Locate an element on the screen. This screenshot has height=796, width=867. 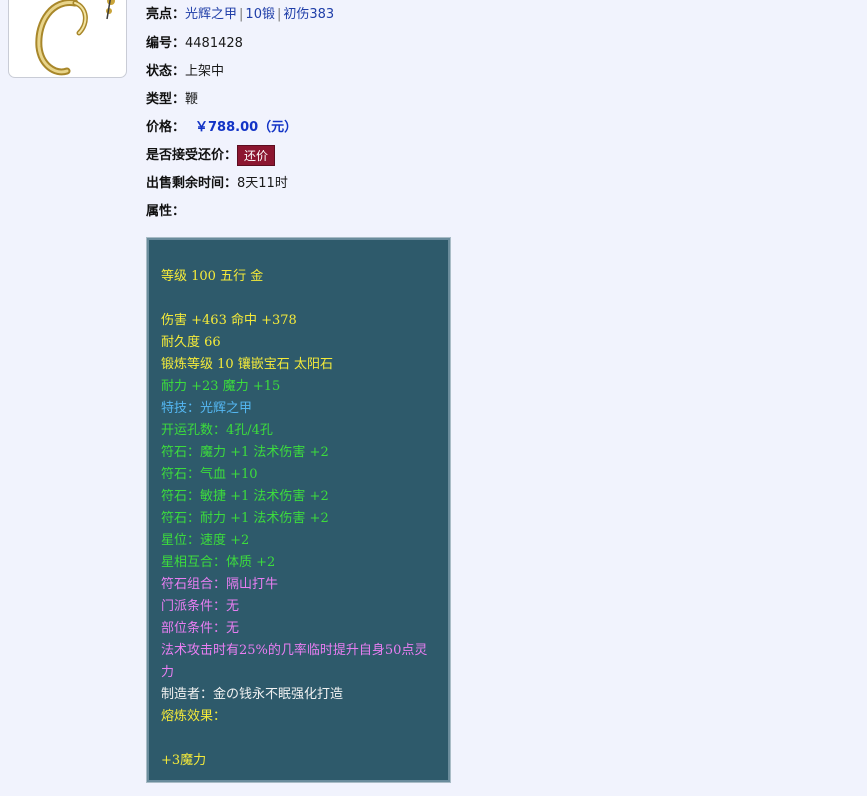
attr-school-req: 门派条件：无 is located at coordinates (200, 606).